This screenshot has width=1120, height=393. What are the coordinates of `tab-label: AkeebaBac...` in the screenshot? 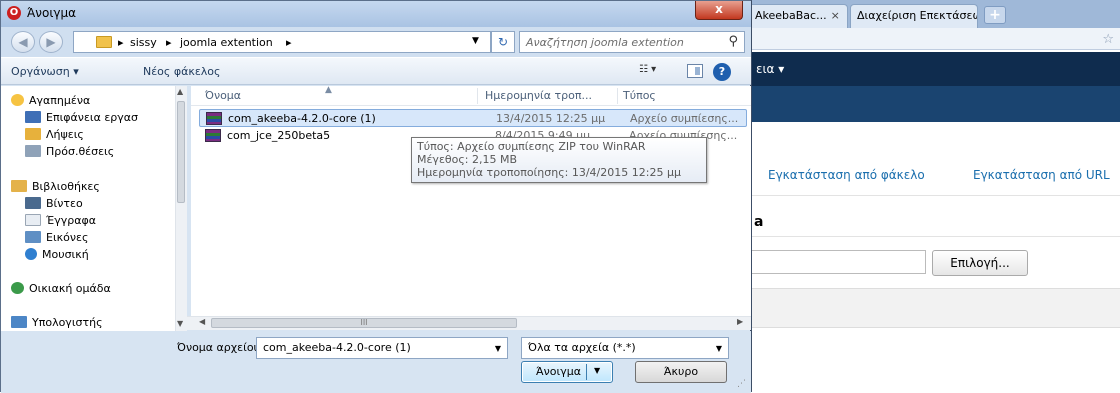 It's located at (791, 15).